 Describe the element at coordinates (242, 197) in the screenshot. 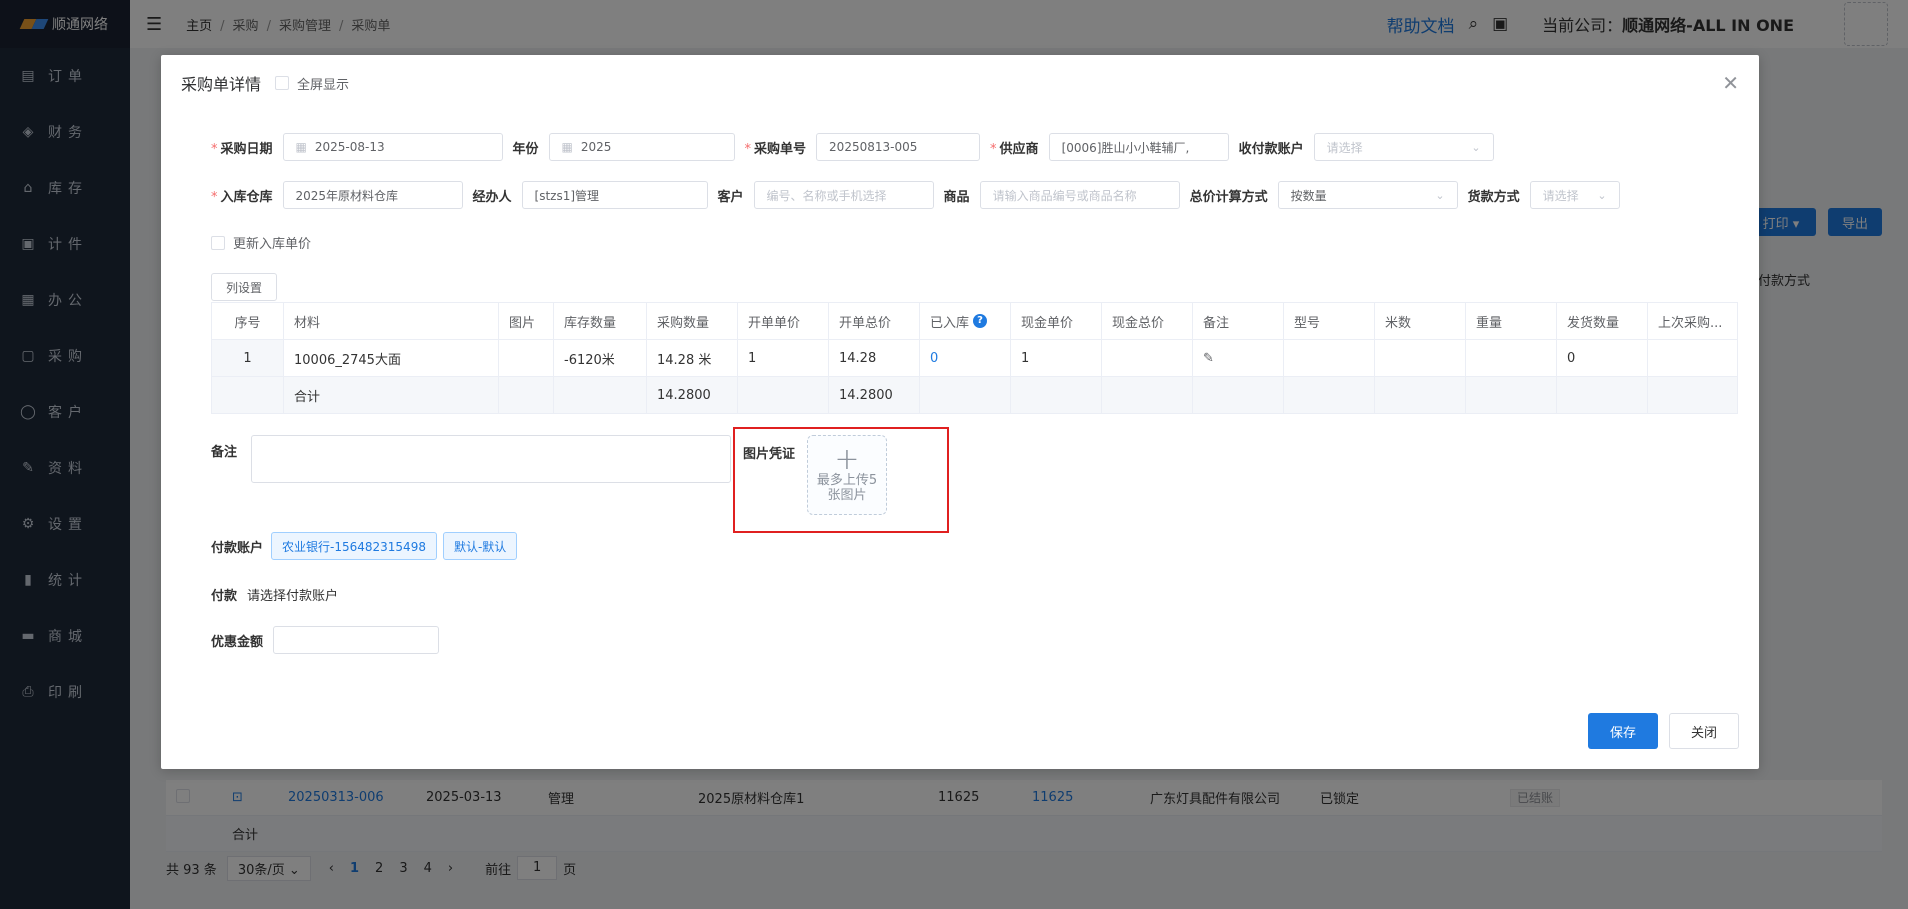

I see `warehouse-label: * 入库仓库` at that location.